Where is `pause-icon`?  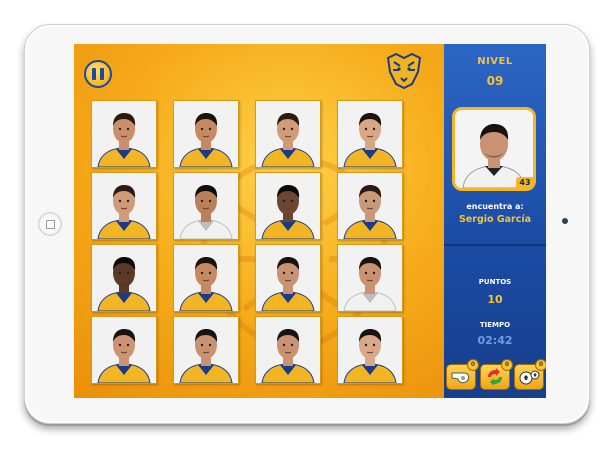 pause-icon is located at coordinates (94, 74).